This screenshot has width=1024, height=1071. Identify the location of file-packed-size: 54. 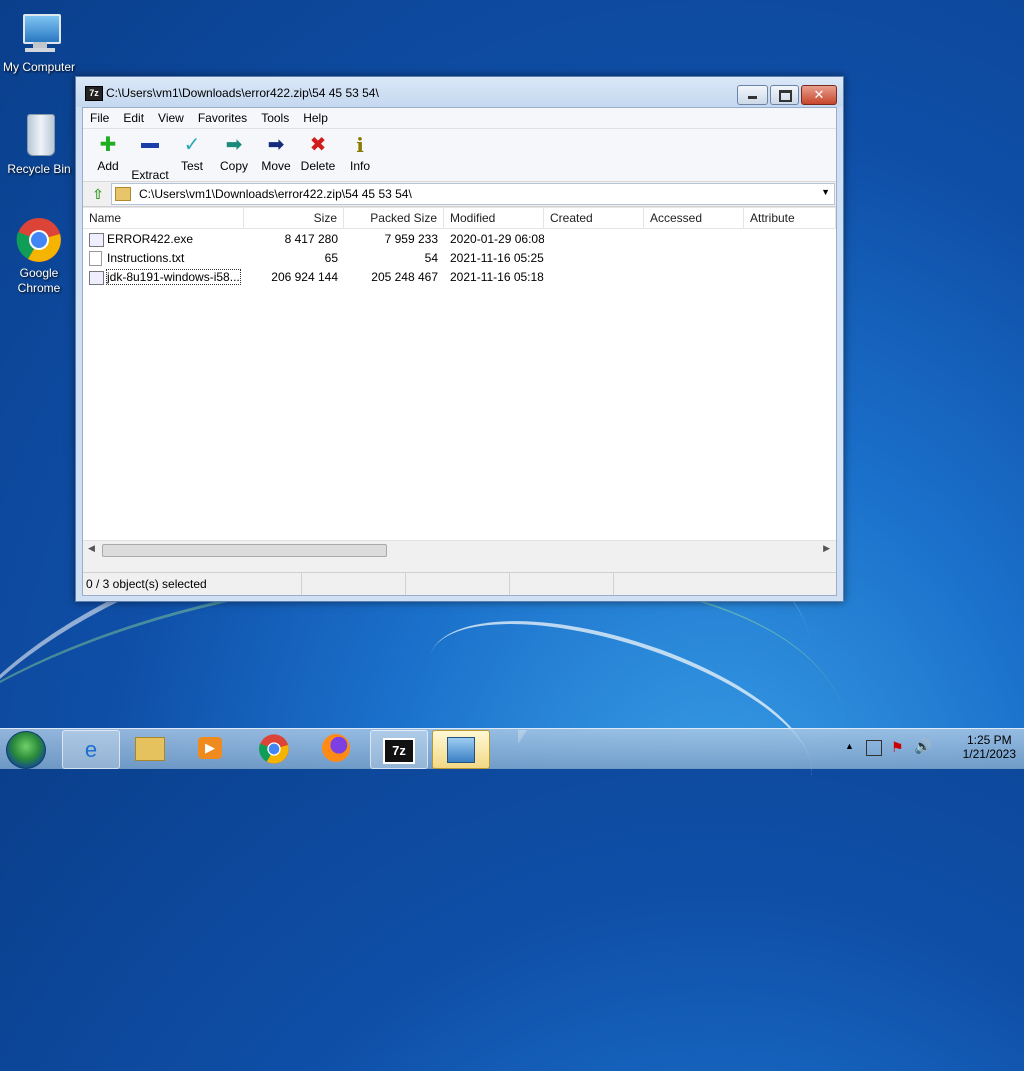
(431, 258).